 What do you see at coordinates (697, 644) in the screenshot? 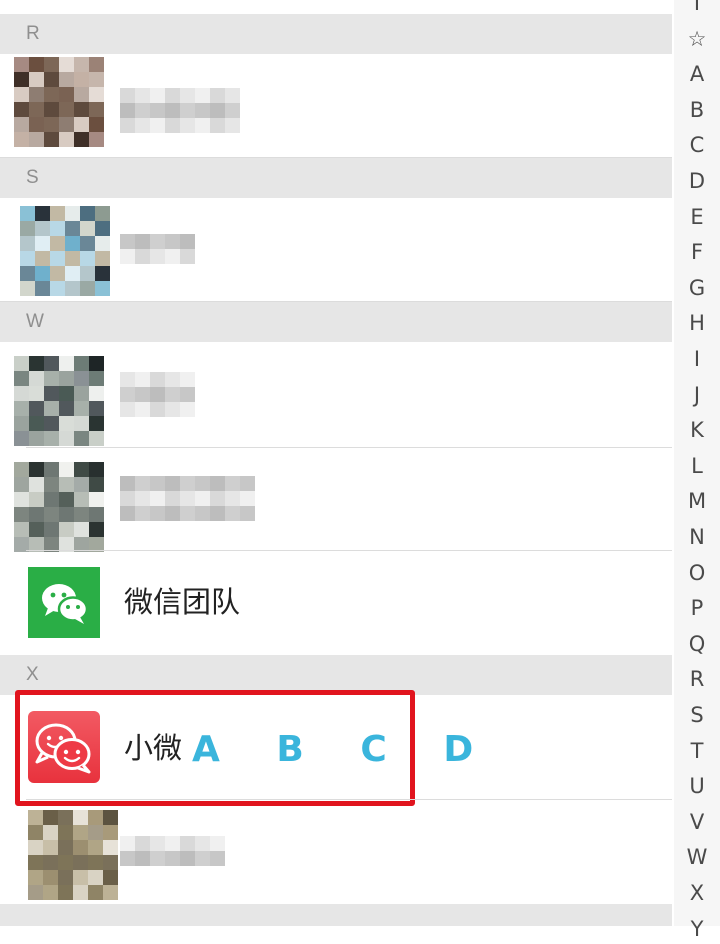
I see `index-letter: Q` at bounding box center [697, 644].